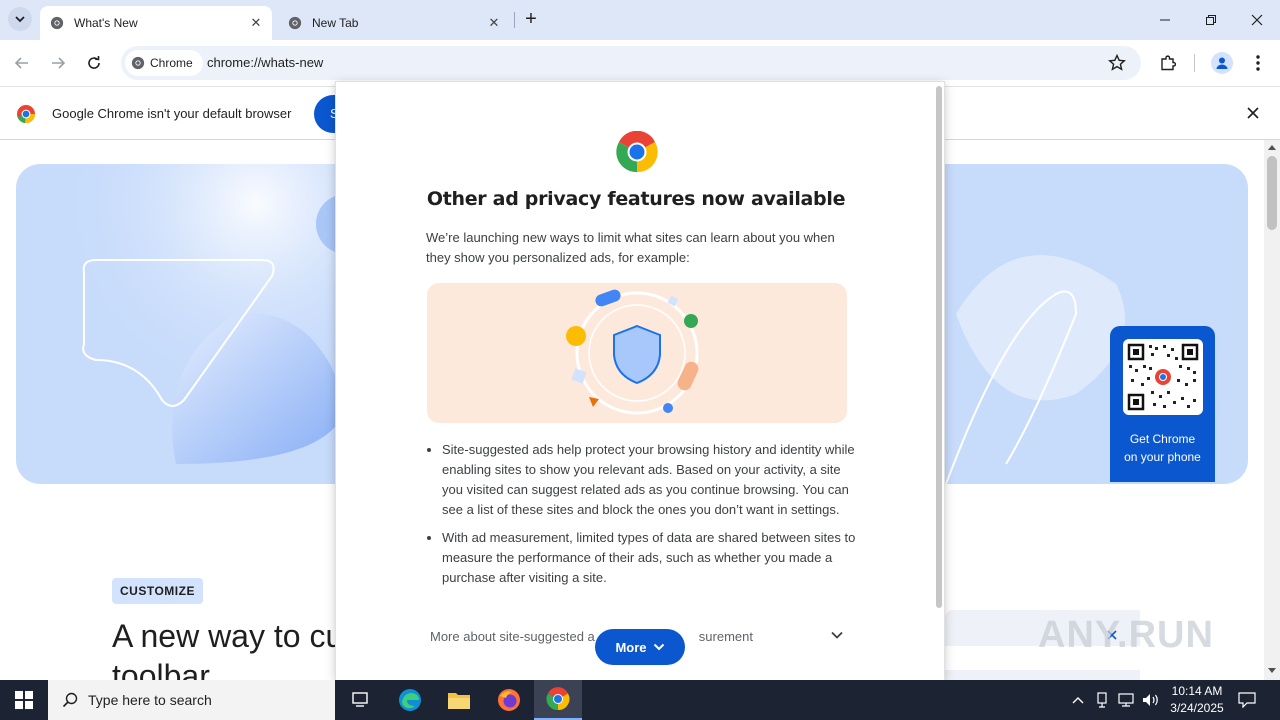 This screenshot has height=720, width=1280. I want to click on shield-illustration, so click(632, 352).